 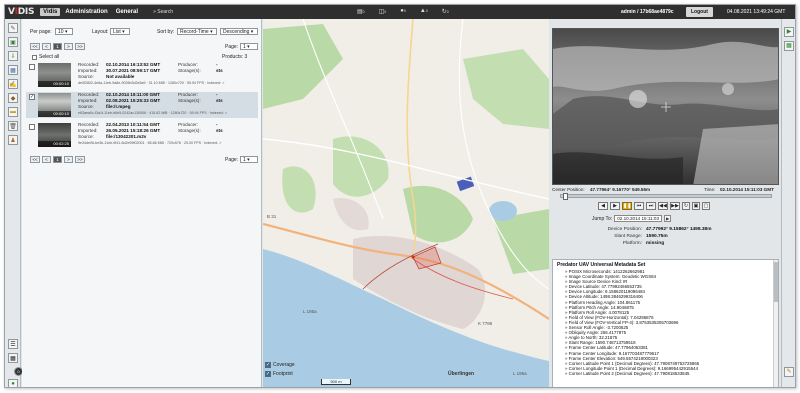 I want to click on footprint-checkbox: ✓, so click(x=268, y=374).